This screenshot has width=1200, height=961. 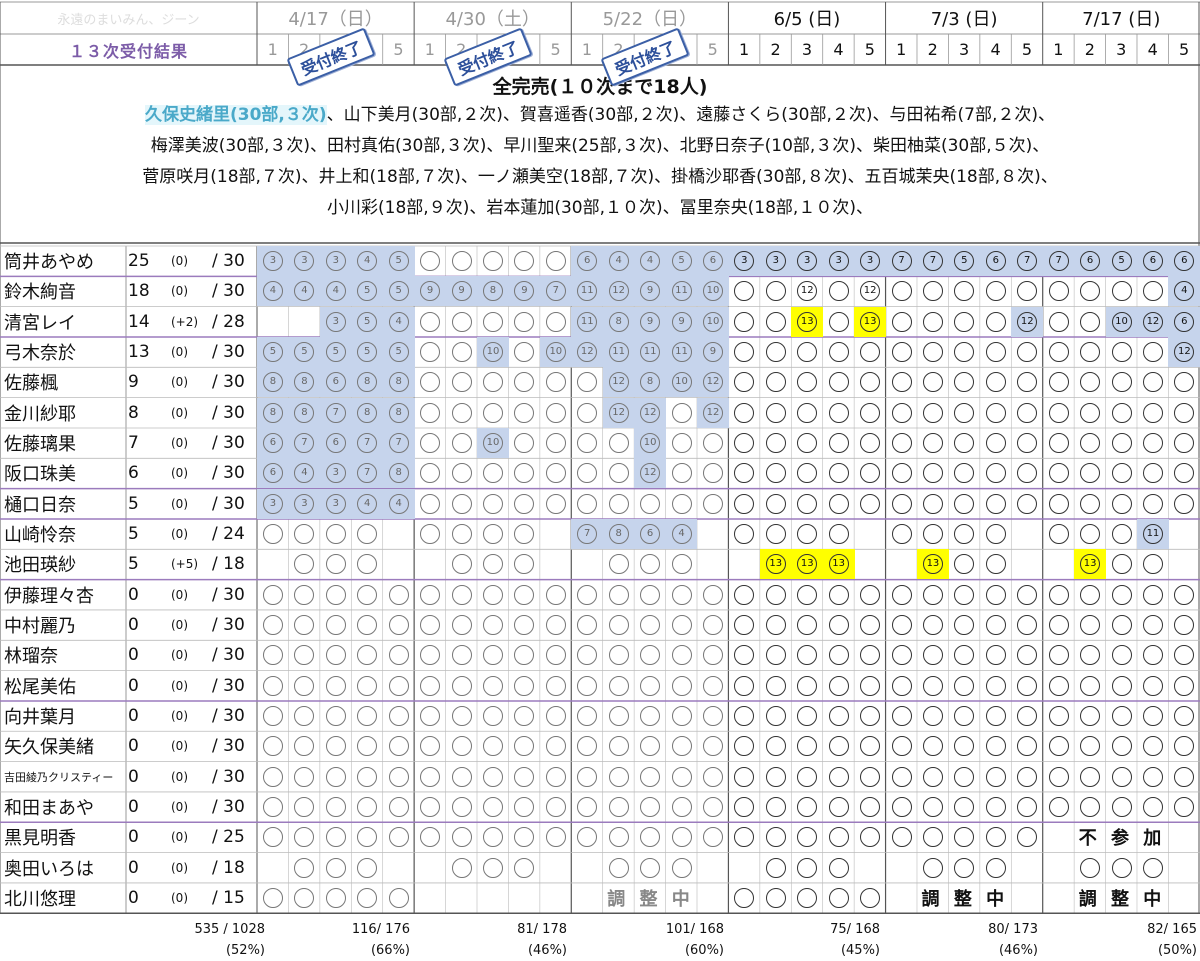 I want to click on slot-cell: 9, so click(x=681, y=321).